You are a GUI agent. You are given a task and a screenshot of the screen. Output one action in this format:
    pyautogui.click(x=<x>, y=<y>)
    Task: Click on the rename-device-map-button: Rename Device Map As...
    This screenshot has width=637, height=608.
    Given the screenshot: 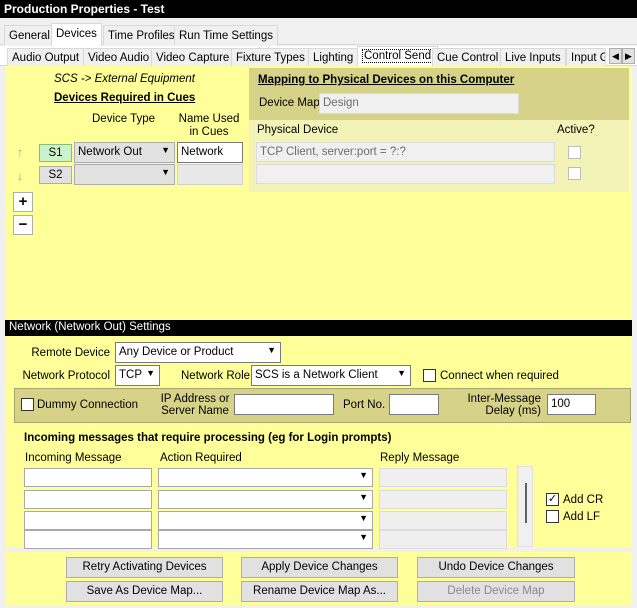 What is the action you would take?
    pyautogui.click(x=319, y=591)
    